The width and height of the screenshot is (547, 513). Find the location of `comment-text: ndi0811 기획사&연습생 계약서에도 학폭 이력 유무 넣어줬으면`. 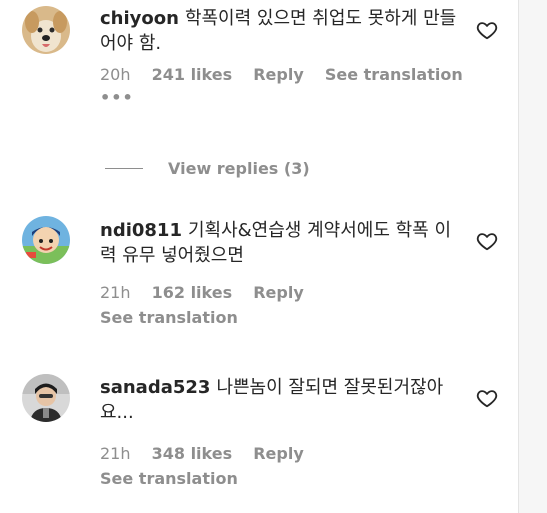

comment-text: ndi0811 기획사&연습생 계약서에도 학폭 이력 유무 넣어줬으면 is located at coordinates (280, 243).